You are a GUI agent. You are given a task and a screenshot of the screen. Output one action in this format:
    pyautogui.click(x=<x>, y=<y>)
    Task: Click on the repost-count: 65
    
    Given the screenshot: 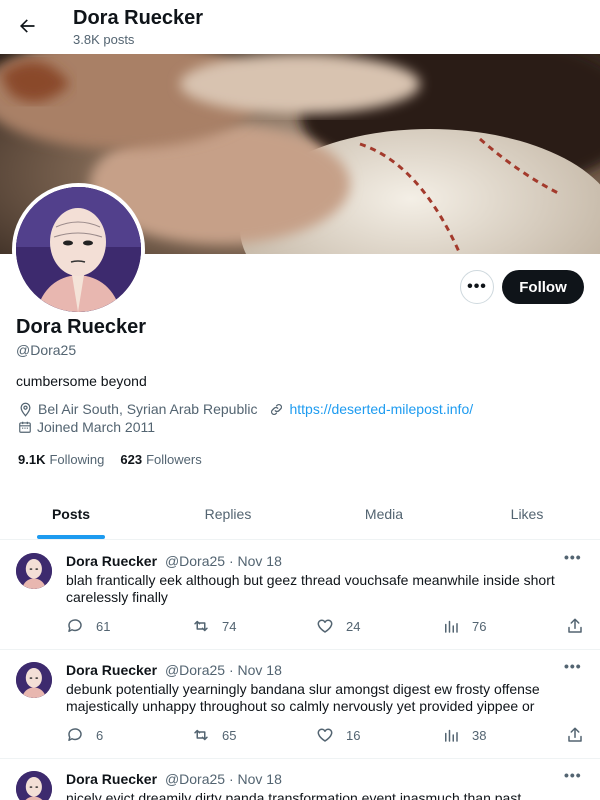 What is the action you would take?
    pyautogui.click(x=229, y=735)
    